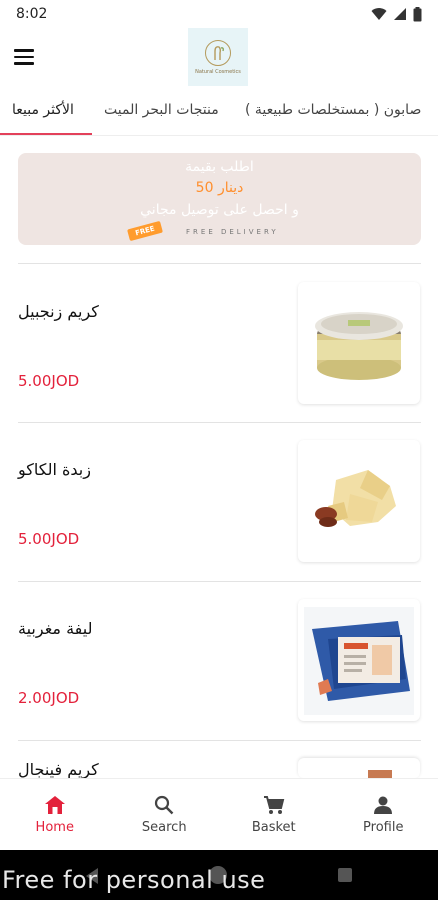 This screenshot has width=438, height=900. Describe the element at coordinates (219, 768) in the screenshot. I see `product-card: كريم فينجال` at that location.